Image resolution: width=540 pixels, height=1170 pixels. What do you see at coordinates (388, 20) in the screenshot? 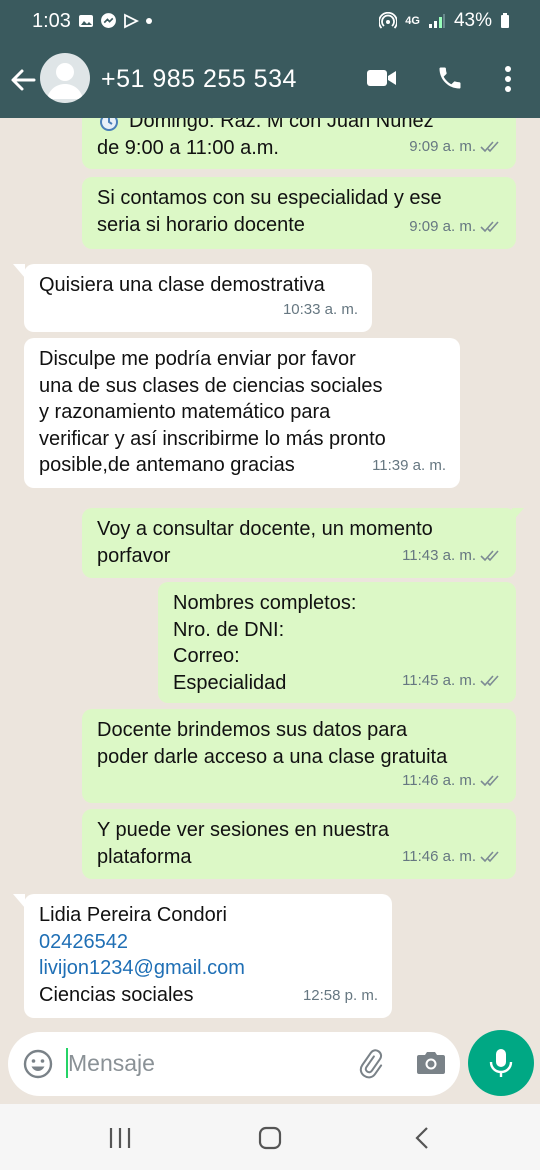
I see `hotspot-icon` at bounding box center [388, 20].